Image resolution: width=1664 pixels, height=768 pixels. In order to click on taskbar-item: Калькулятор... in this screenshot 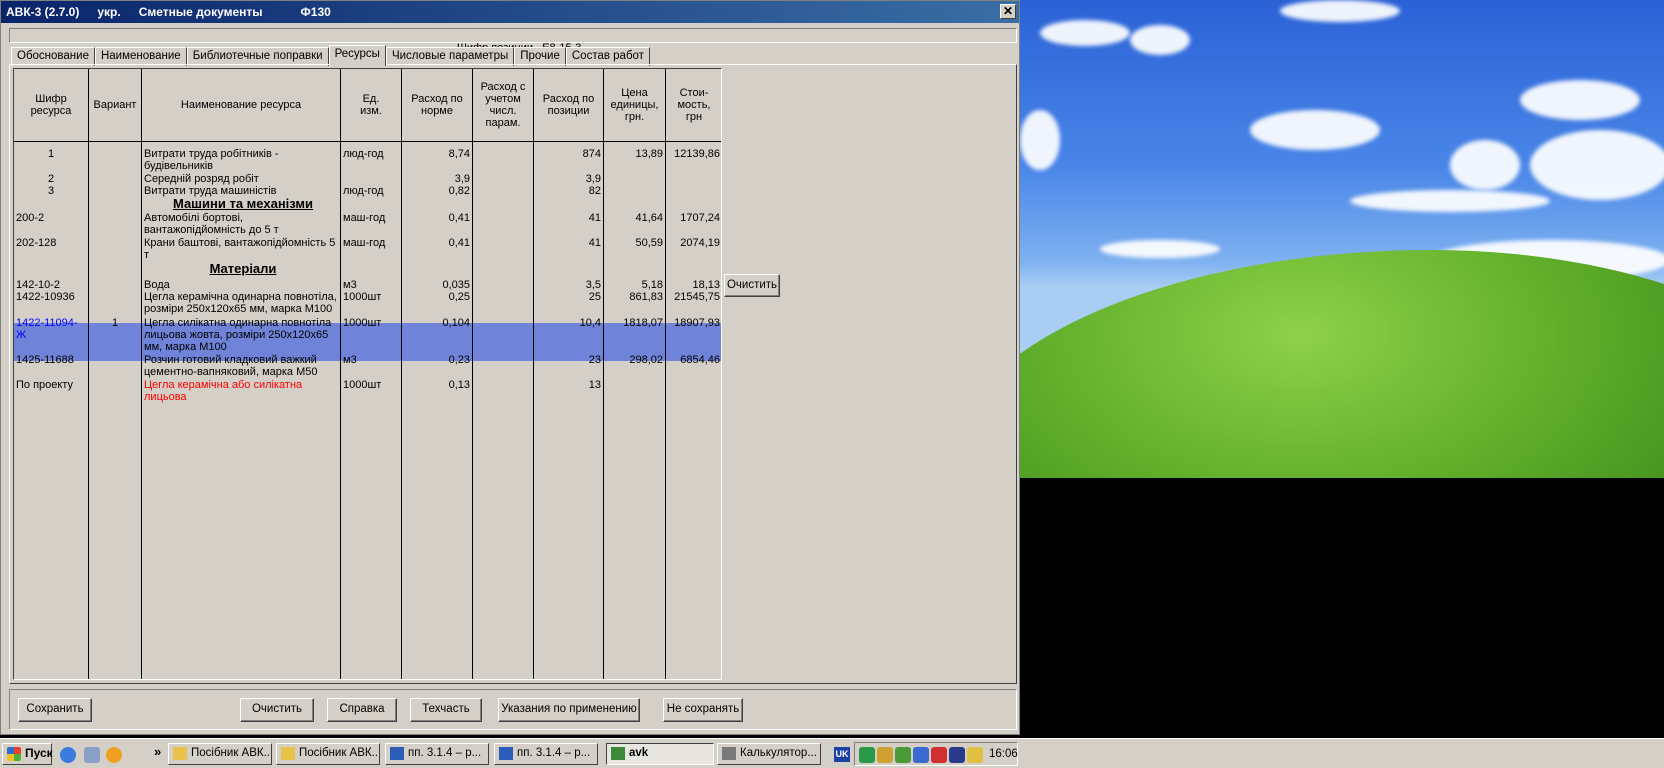, I will do `click(769, 754)`.